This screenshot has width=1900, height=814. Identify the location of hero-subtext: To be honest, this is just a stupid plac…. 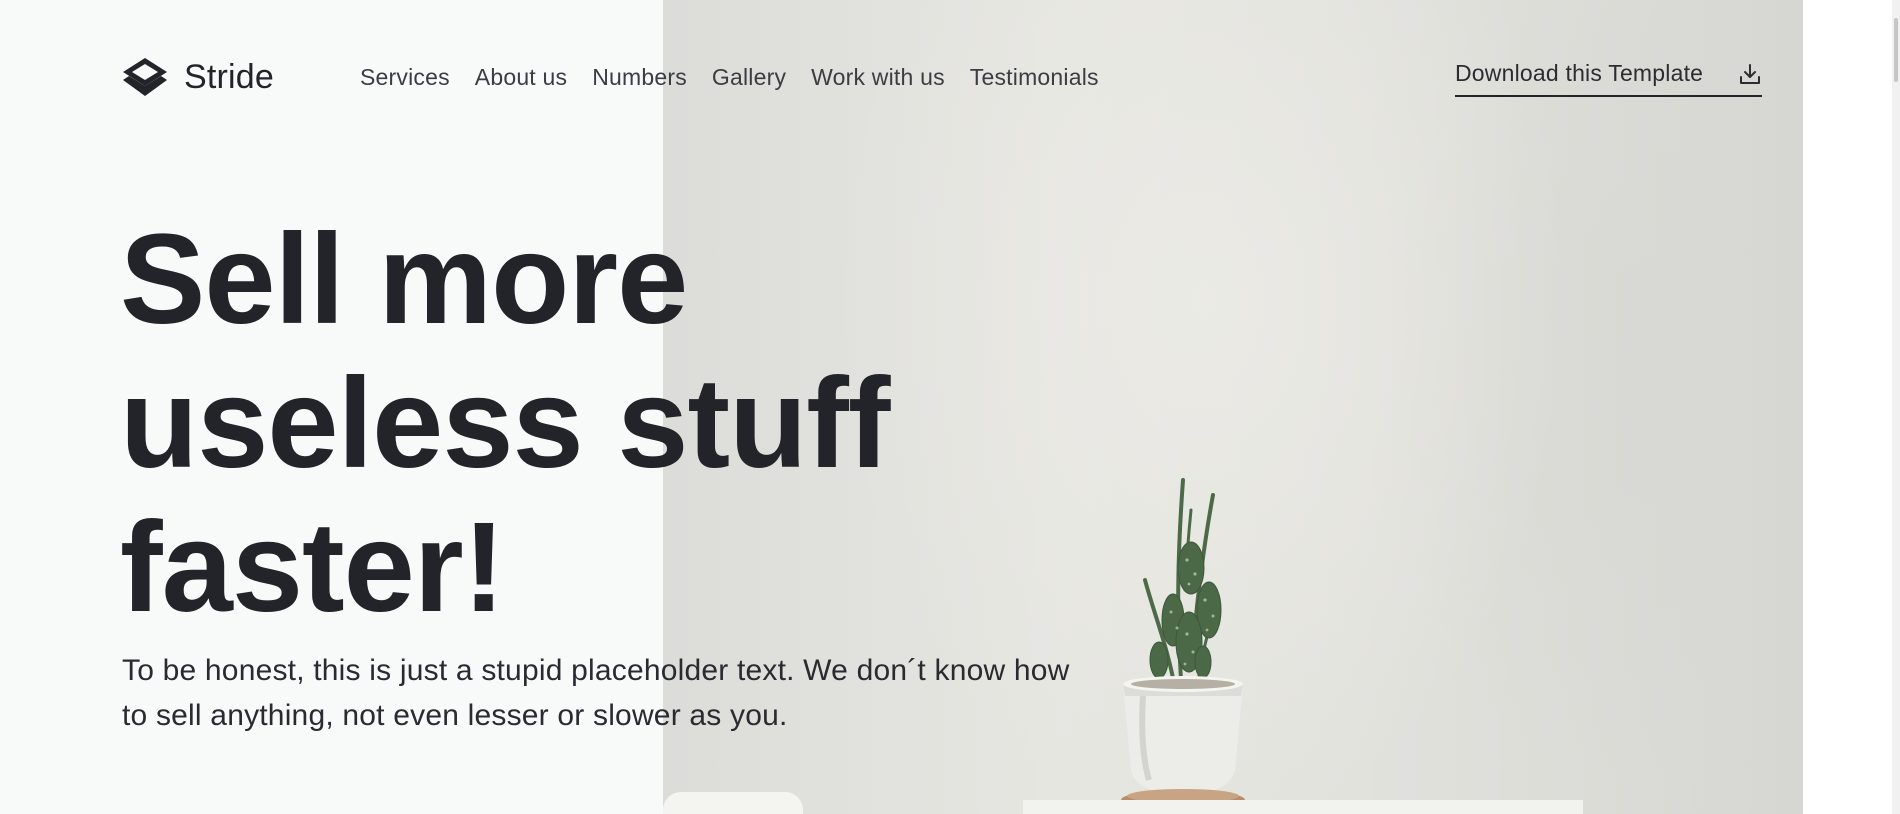
(596, 693).